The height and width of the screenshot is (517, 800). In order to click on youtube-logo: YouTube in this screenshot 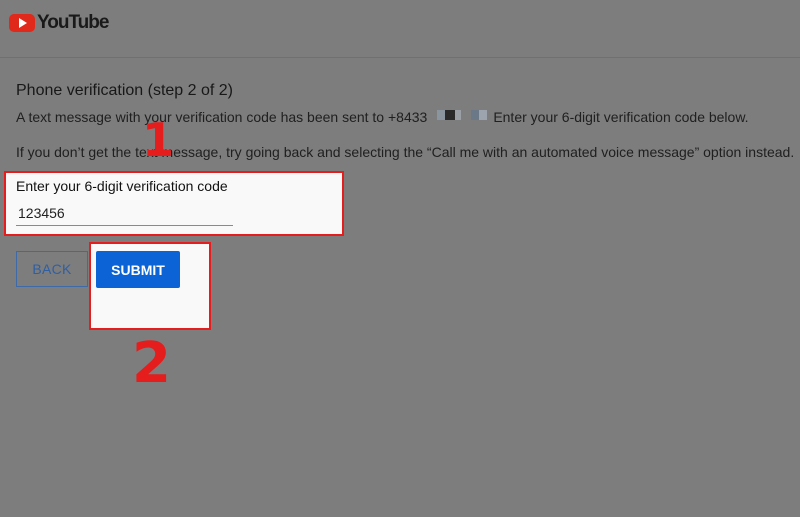, I will do `click(59, 23)`.